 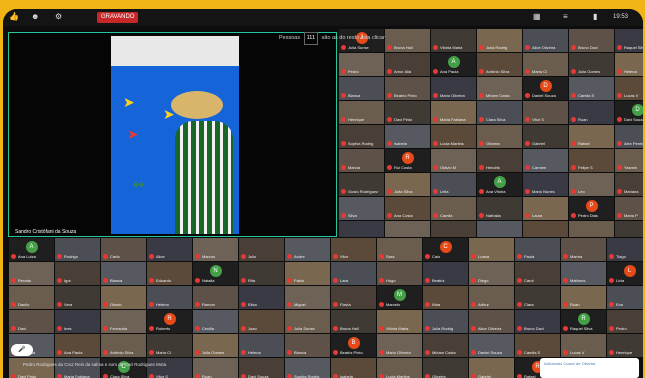 What do you see at coordinates (589, 368) in the screenshot?
I see `join-notification: Adicionais Coach de Oliveira` at bounding box center [589, 368].